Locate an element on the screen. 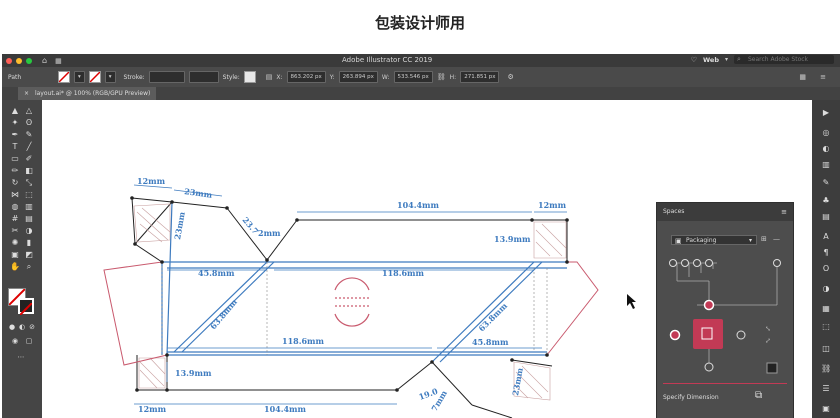 This screenshot has width=840, height=418. direct-selection-tool-icon: △ is located at coordinates (29, 111).